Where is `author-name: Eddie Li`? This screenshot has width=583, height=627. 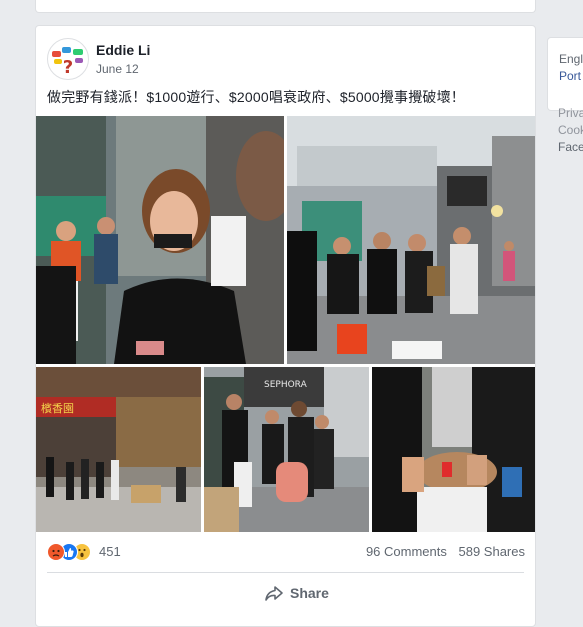
author-name: Eddie Li is located at coordinates (123, 50).